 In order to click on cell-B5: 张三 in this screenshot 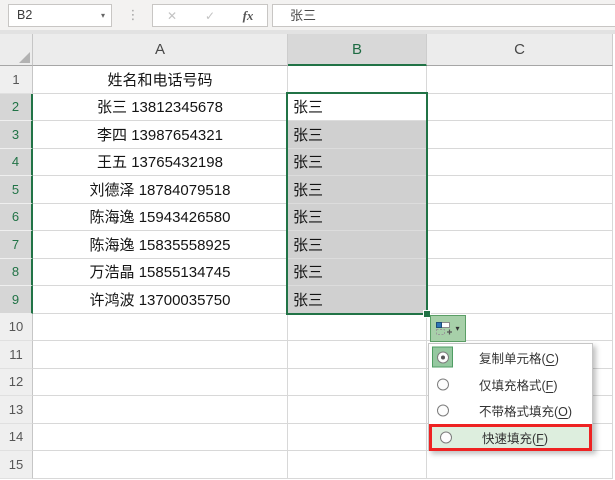, I will do `click(357, 190)`.